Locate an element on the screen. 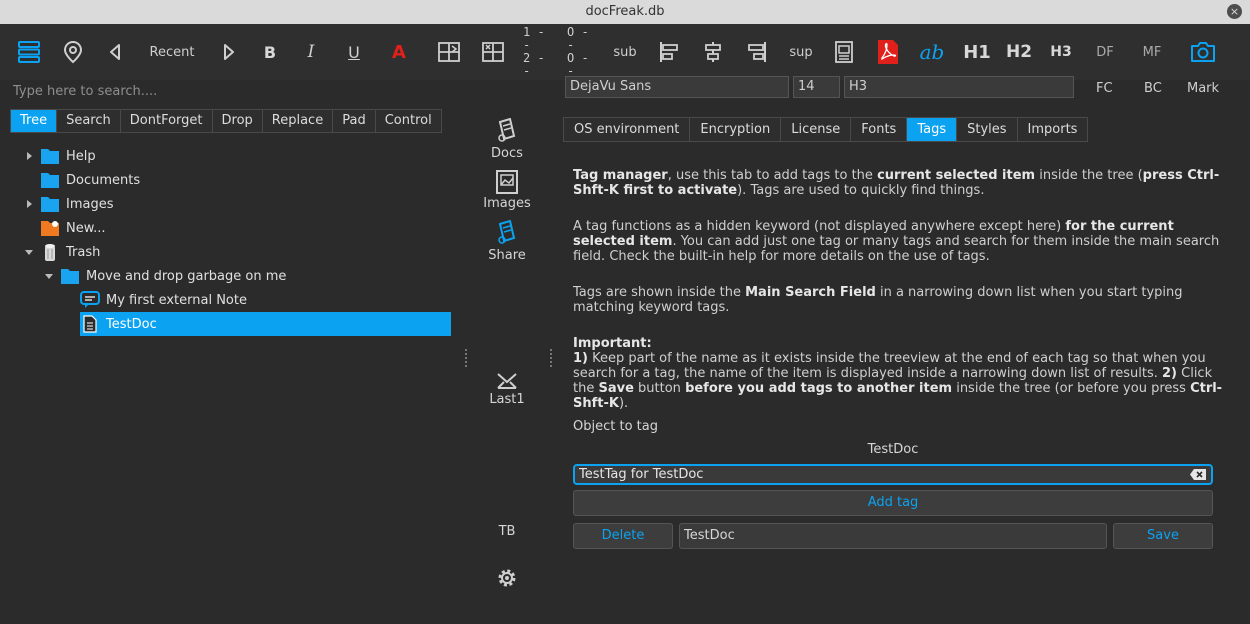  tab-dontforget: DontForget is located at coordinates (166, 121).